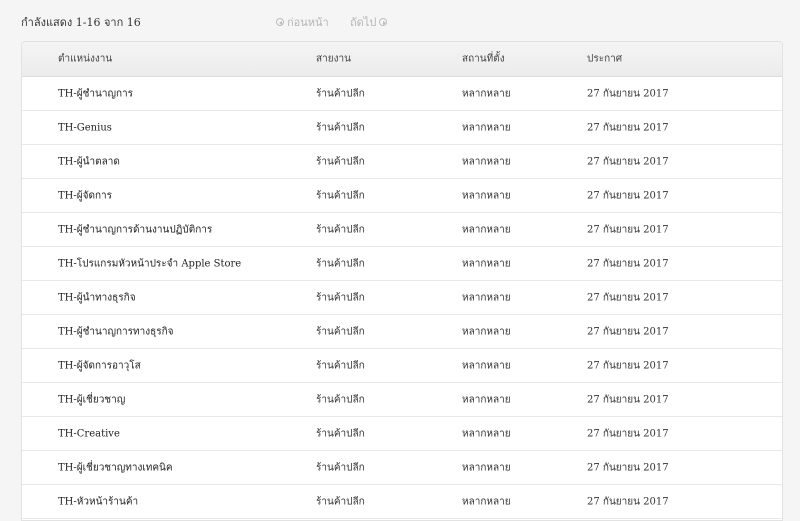 The height and width of the screenshot is (521, 800). I want to click on job-title-link: TH-ผู้จัดการ, so click(85, 195).